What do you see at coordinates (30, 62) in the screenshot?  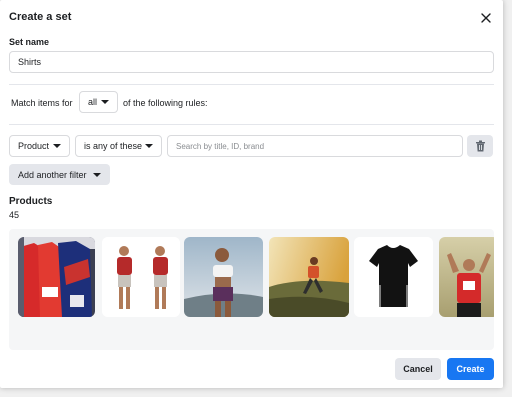 I see `set-name-value: Shirts` at bounding box center [30, 62].